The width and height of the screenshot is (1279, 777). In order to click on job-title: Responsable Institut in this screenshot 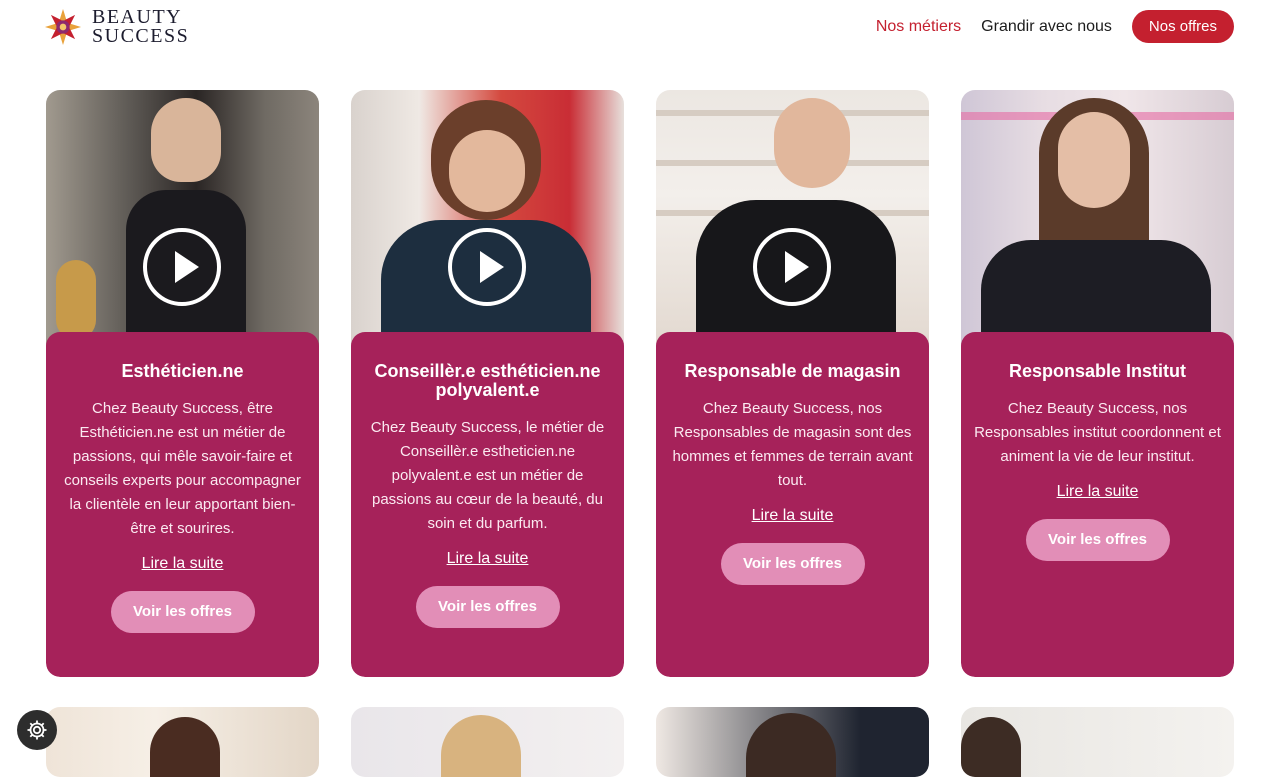, I will do `click(1097, 371)`.